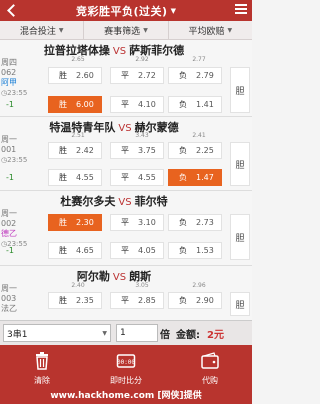 This screenshot has height=404, width=320. Describe the element at coordinates (210, 360) in the screenshot. I see `wallet-icon` at that location.